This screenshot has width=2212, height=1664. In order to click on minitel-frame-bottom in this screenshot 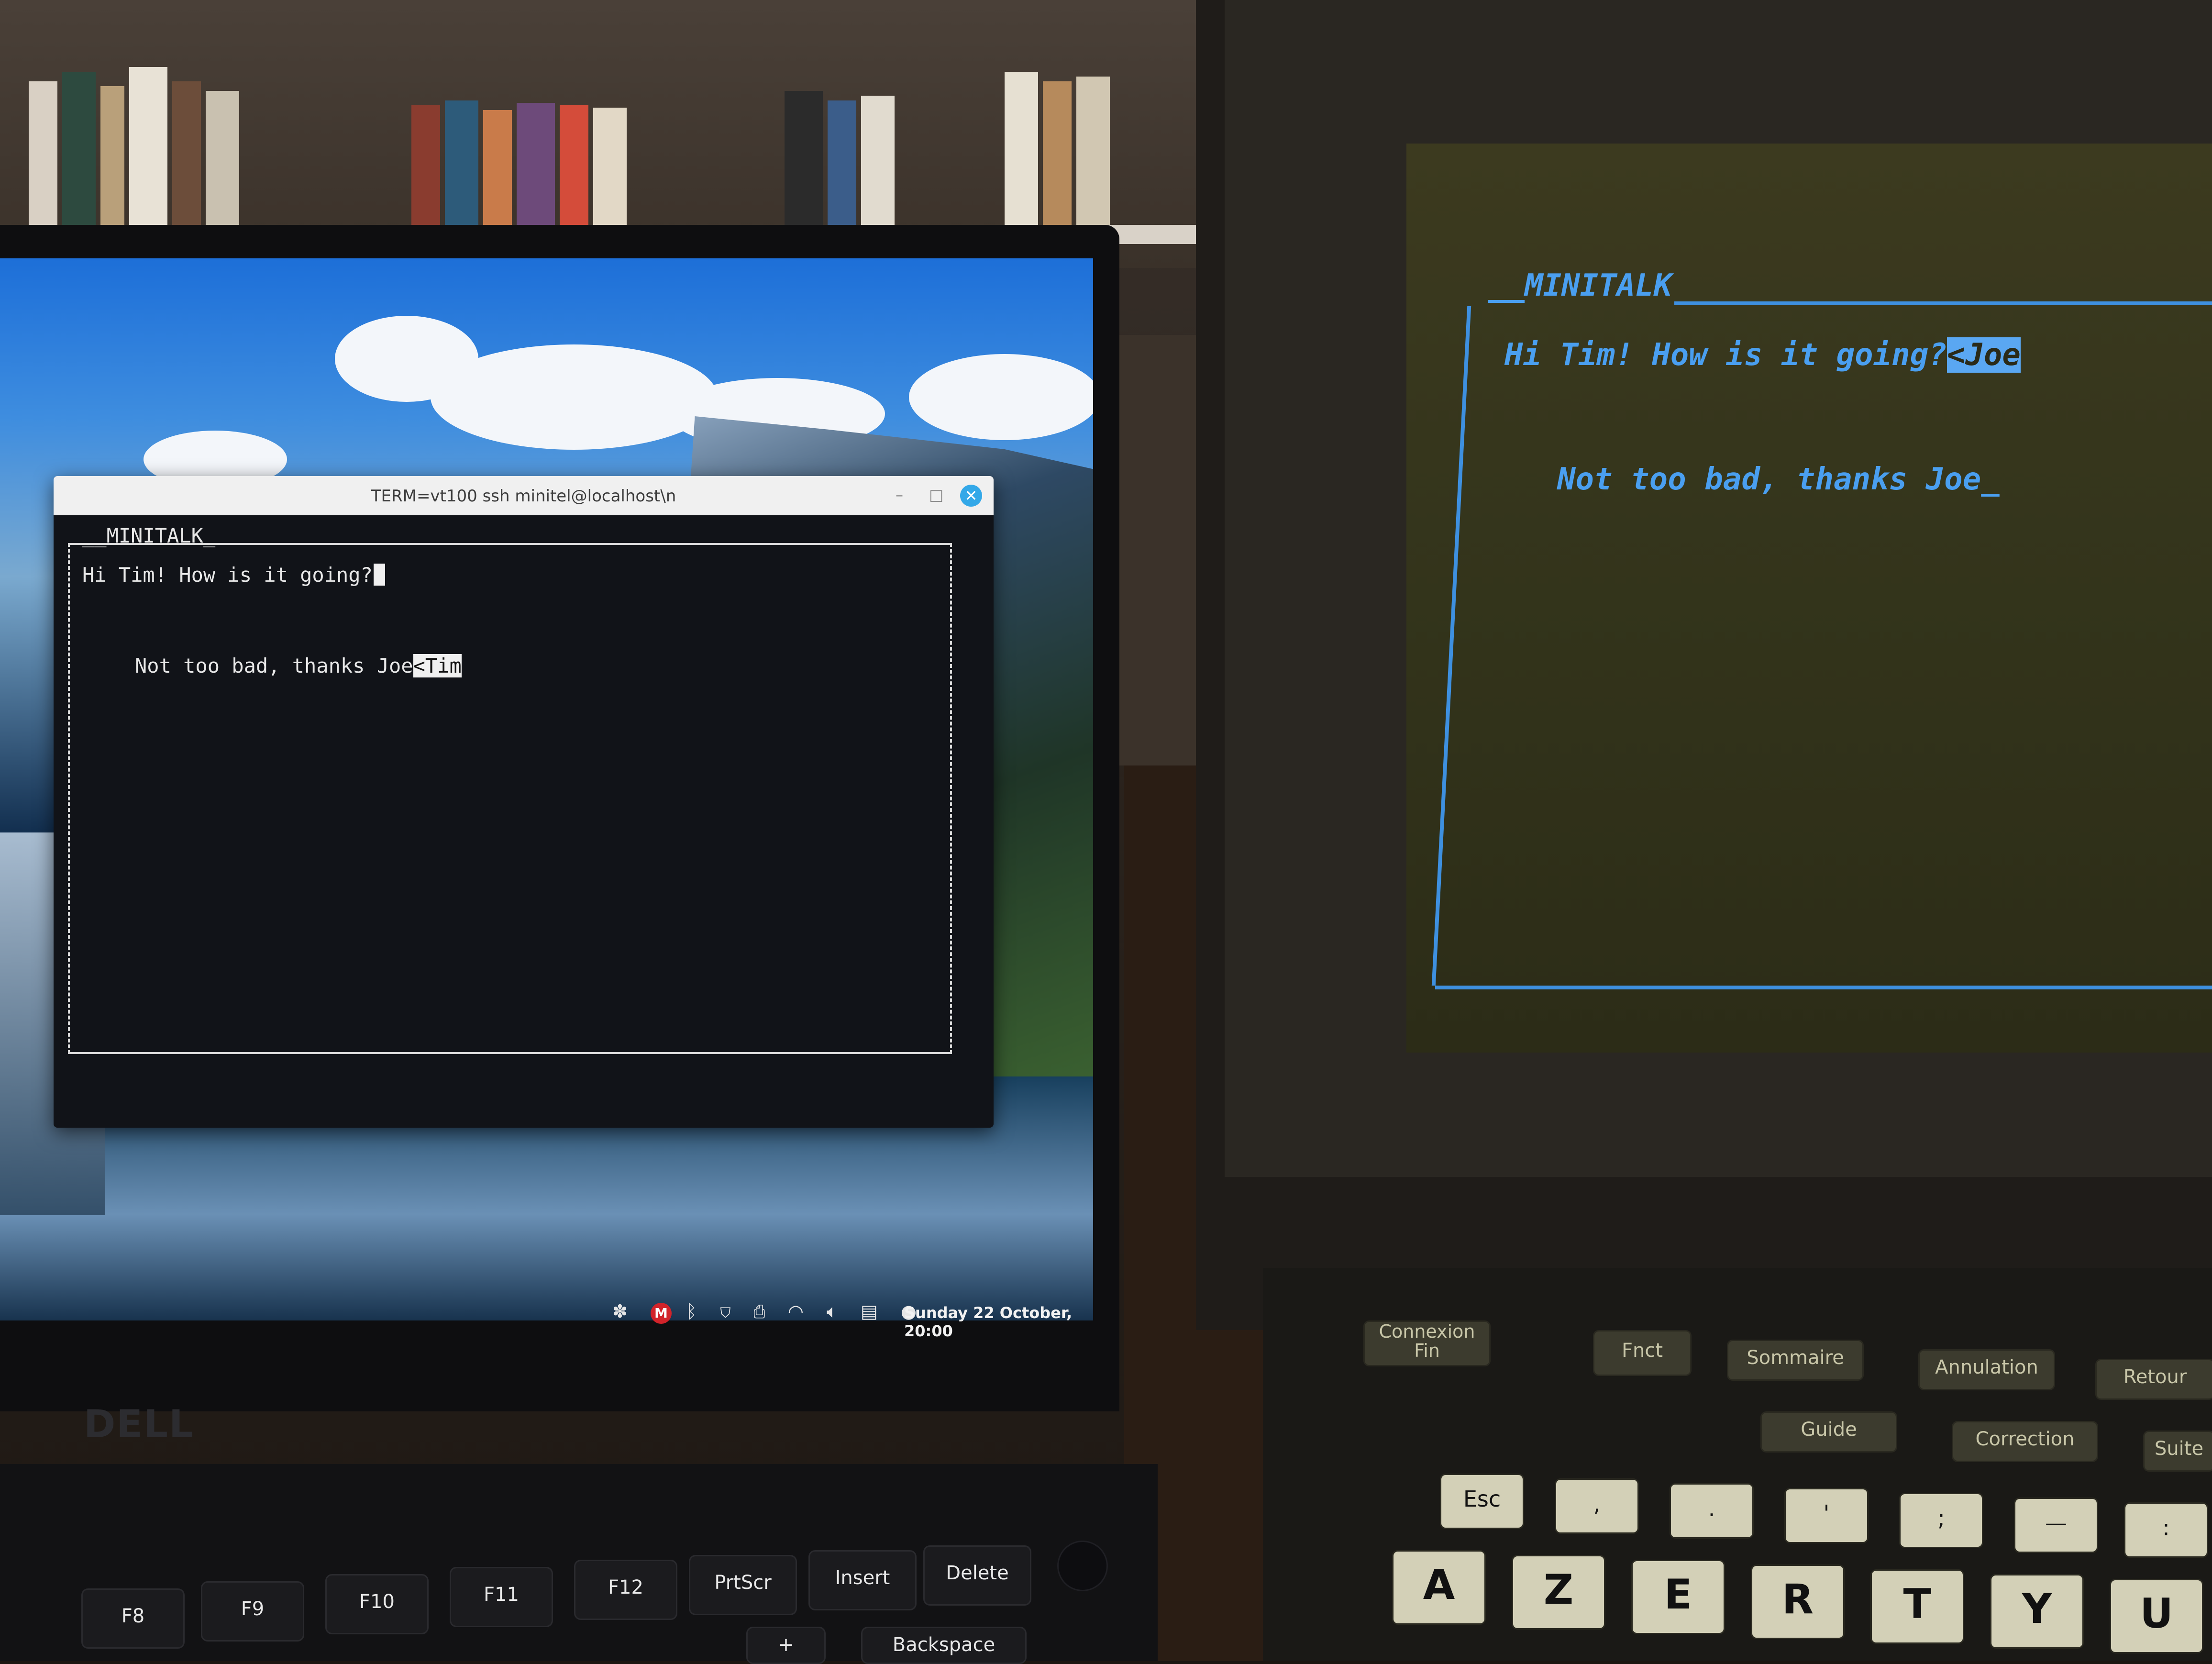, I will do `click(1823, 987)`.